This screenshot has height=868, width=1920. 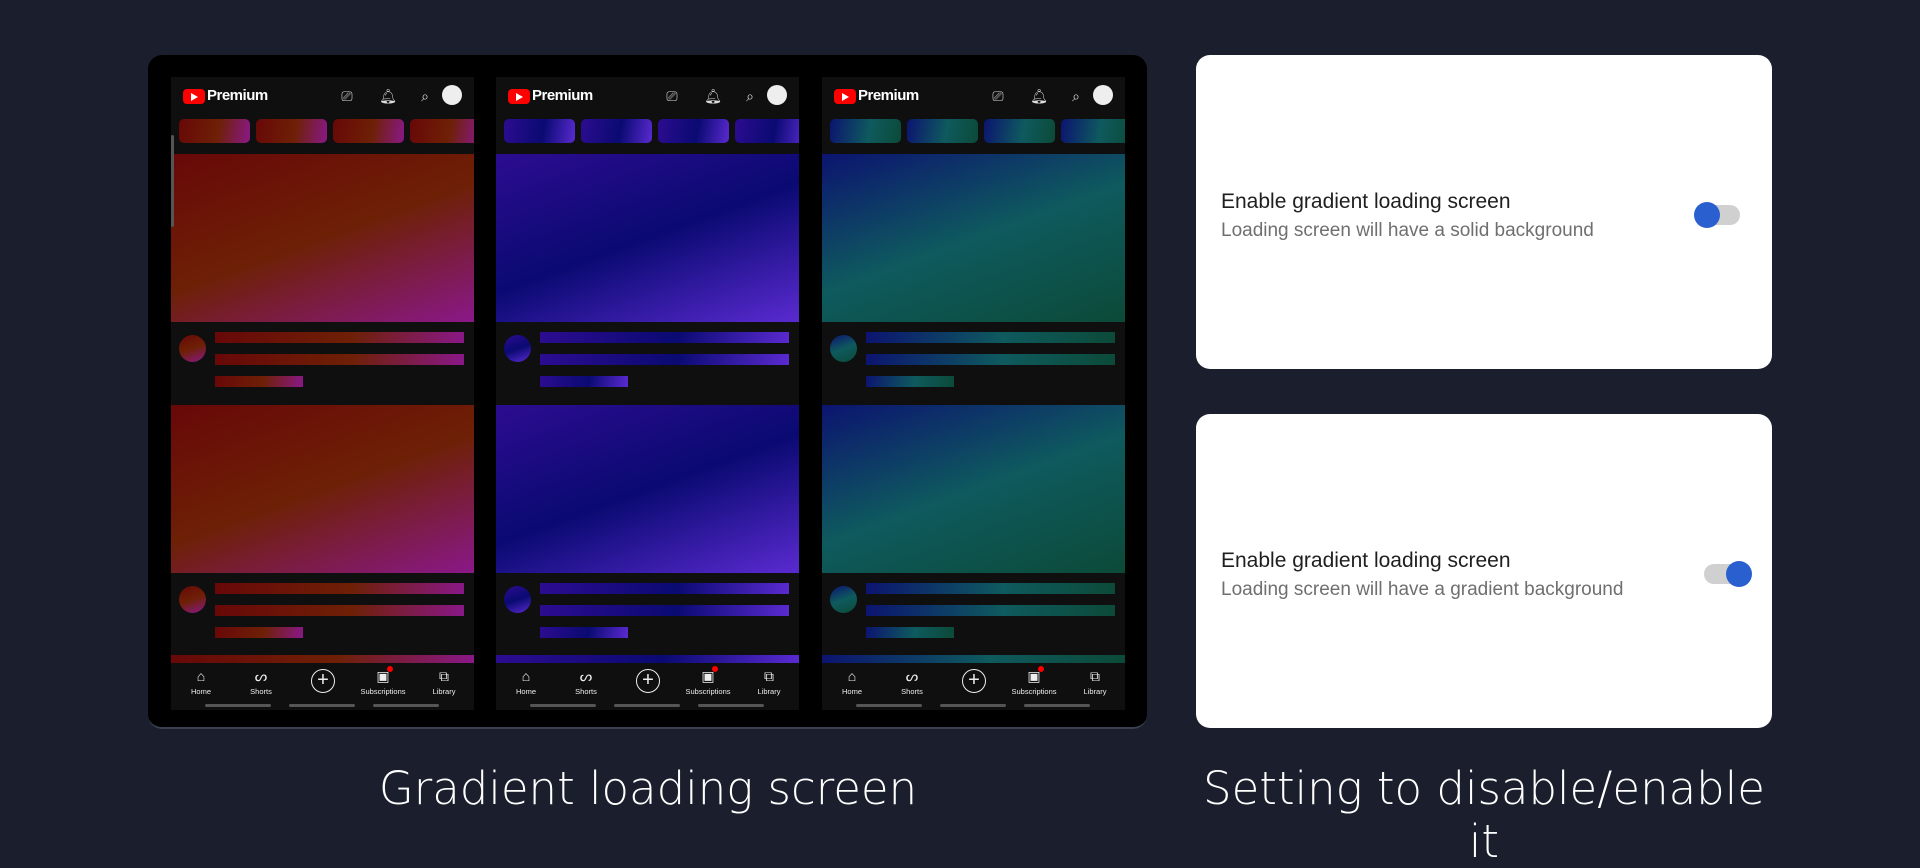 What do you see at coordinates (1739, 574) in the screenshot?
I see `toggle-knob` at bounding box center [1739, 574].